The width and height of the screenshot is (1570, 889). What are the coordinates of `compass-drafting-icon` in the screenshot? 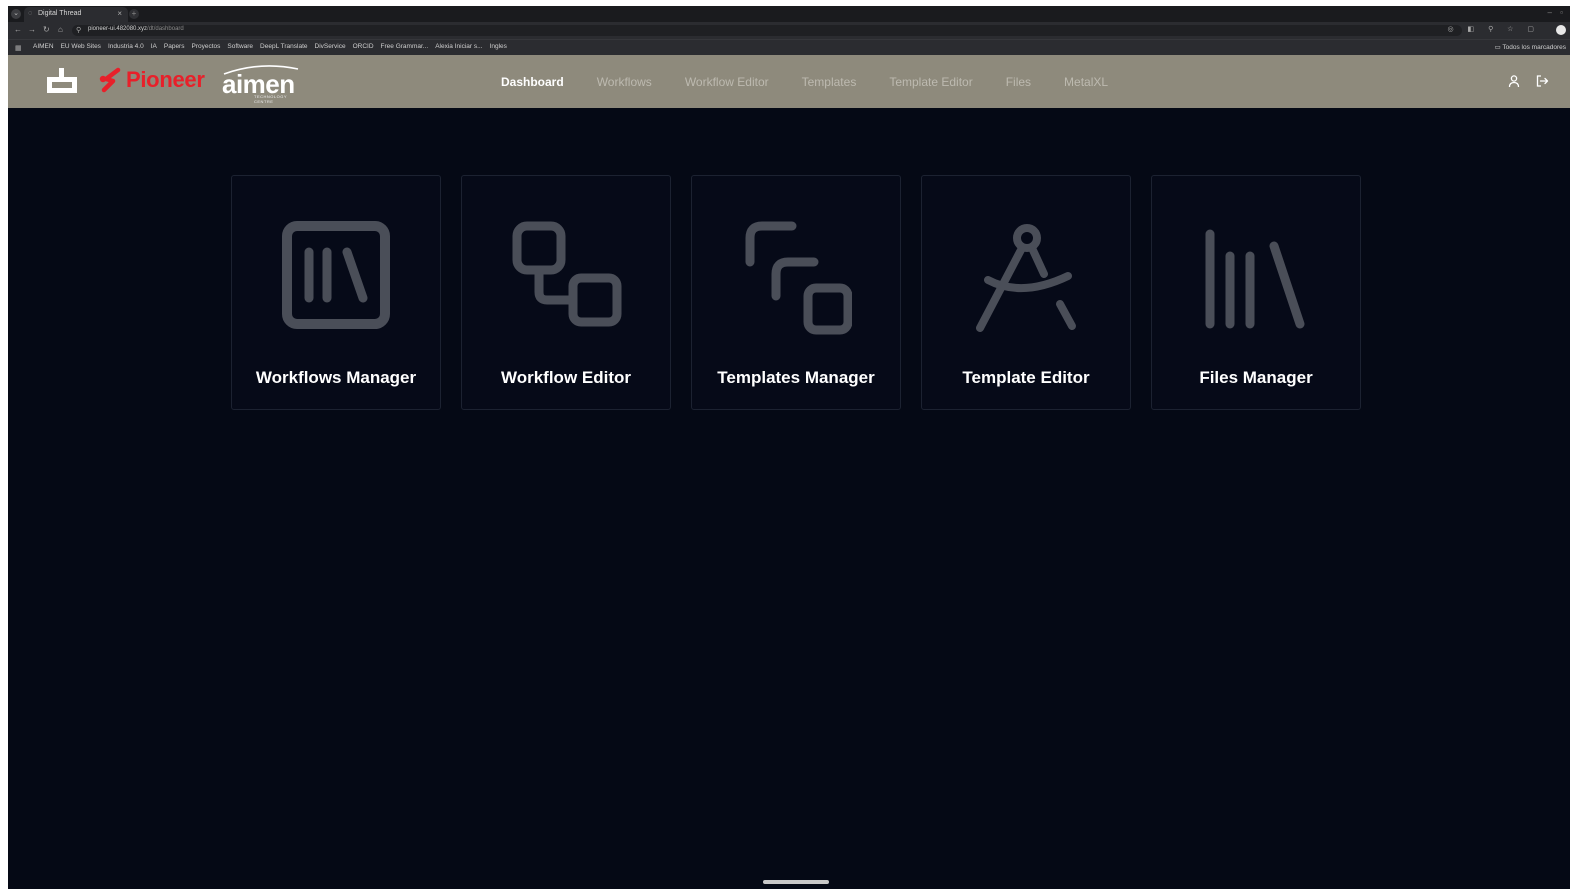 It's located at (1026, 278).